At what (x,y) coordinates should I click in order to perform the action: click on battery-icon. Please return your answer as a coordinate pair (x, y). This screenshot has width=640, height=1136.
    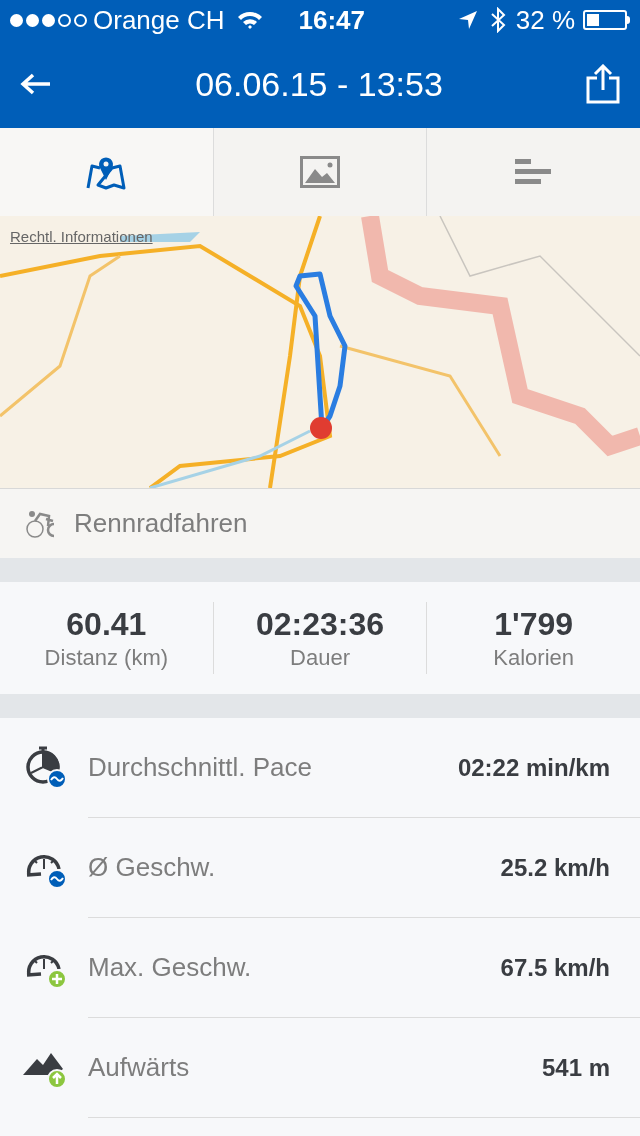
    Looking at the image, I should click on (606, 20).